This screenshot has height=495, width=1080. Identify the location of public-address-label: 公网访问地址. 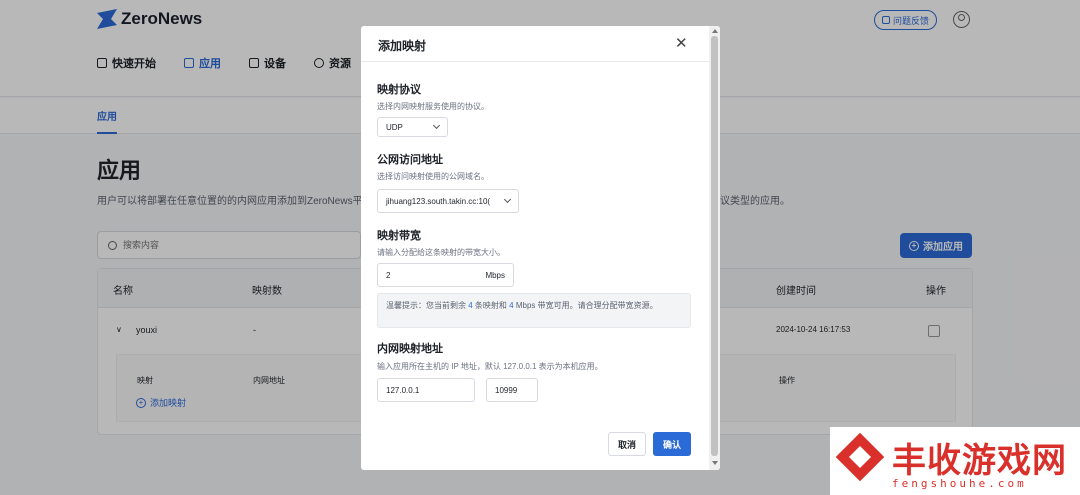
(410, 160).